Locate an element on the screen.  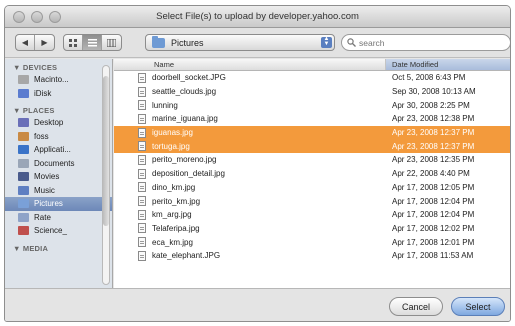
popup-arrows-icon: ▲ ▼ is located at coordinates (326, 42).